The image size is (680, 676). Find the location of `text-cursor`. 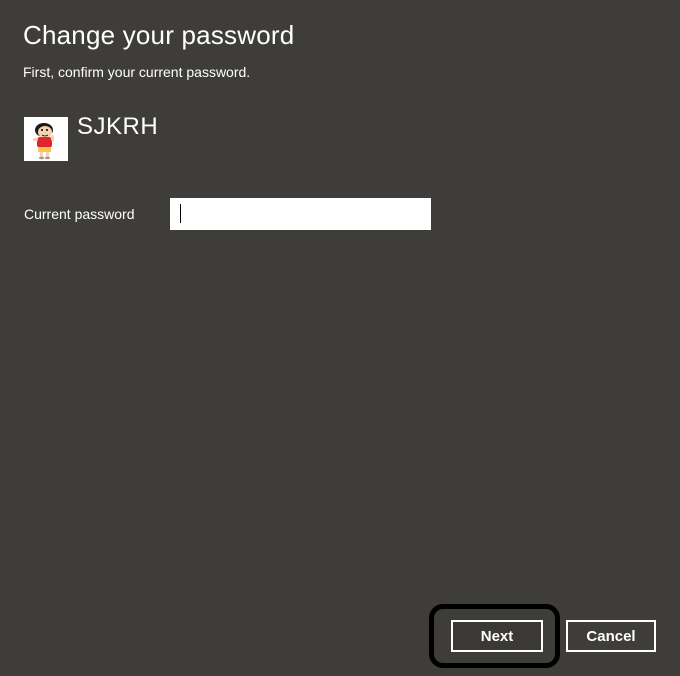

text-cursor is located at coordinates (180, 213).